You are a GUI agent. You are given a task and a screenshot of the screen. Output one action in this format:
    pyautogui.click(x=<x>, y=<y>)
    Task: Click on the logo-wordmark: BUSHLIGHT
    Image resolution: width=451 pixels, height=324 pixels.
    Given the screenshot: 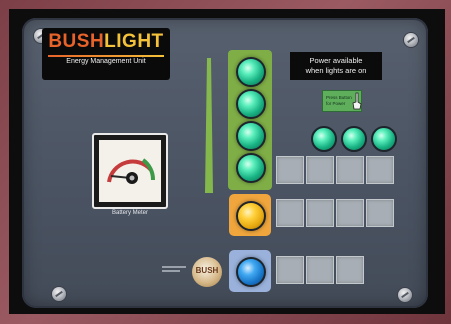 What is the action you would take?
    pyautogui.click(x=106, y=42)
    